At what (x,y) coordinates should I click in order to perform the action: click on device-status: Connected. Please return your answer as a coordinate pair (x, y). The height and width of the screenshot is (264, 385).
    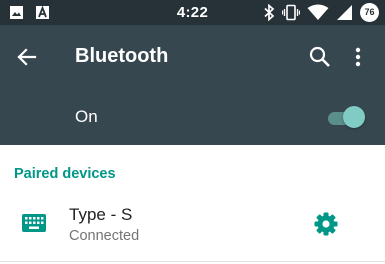
    Looking at the image, I should click on (104, 236).